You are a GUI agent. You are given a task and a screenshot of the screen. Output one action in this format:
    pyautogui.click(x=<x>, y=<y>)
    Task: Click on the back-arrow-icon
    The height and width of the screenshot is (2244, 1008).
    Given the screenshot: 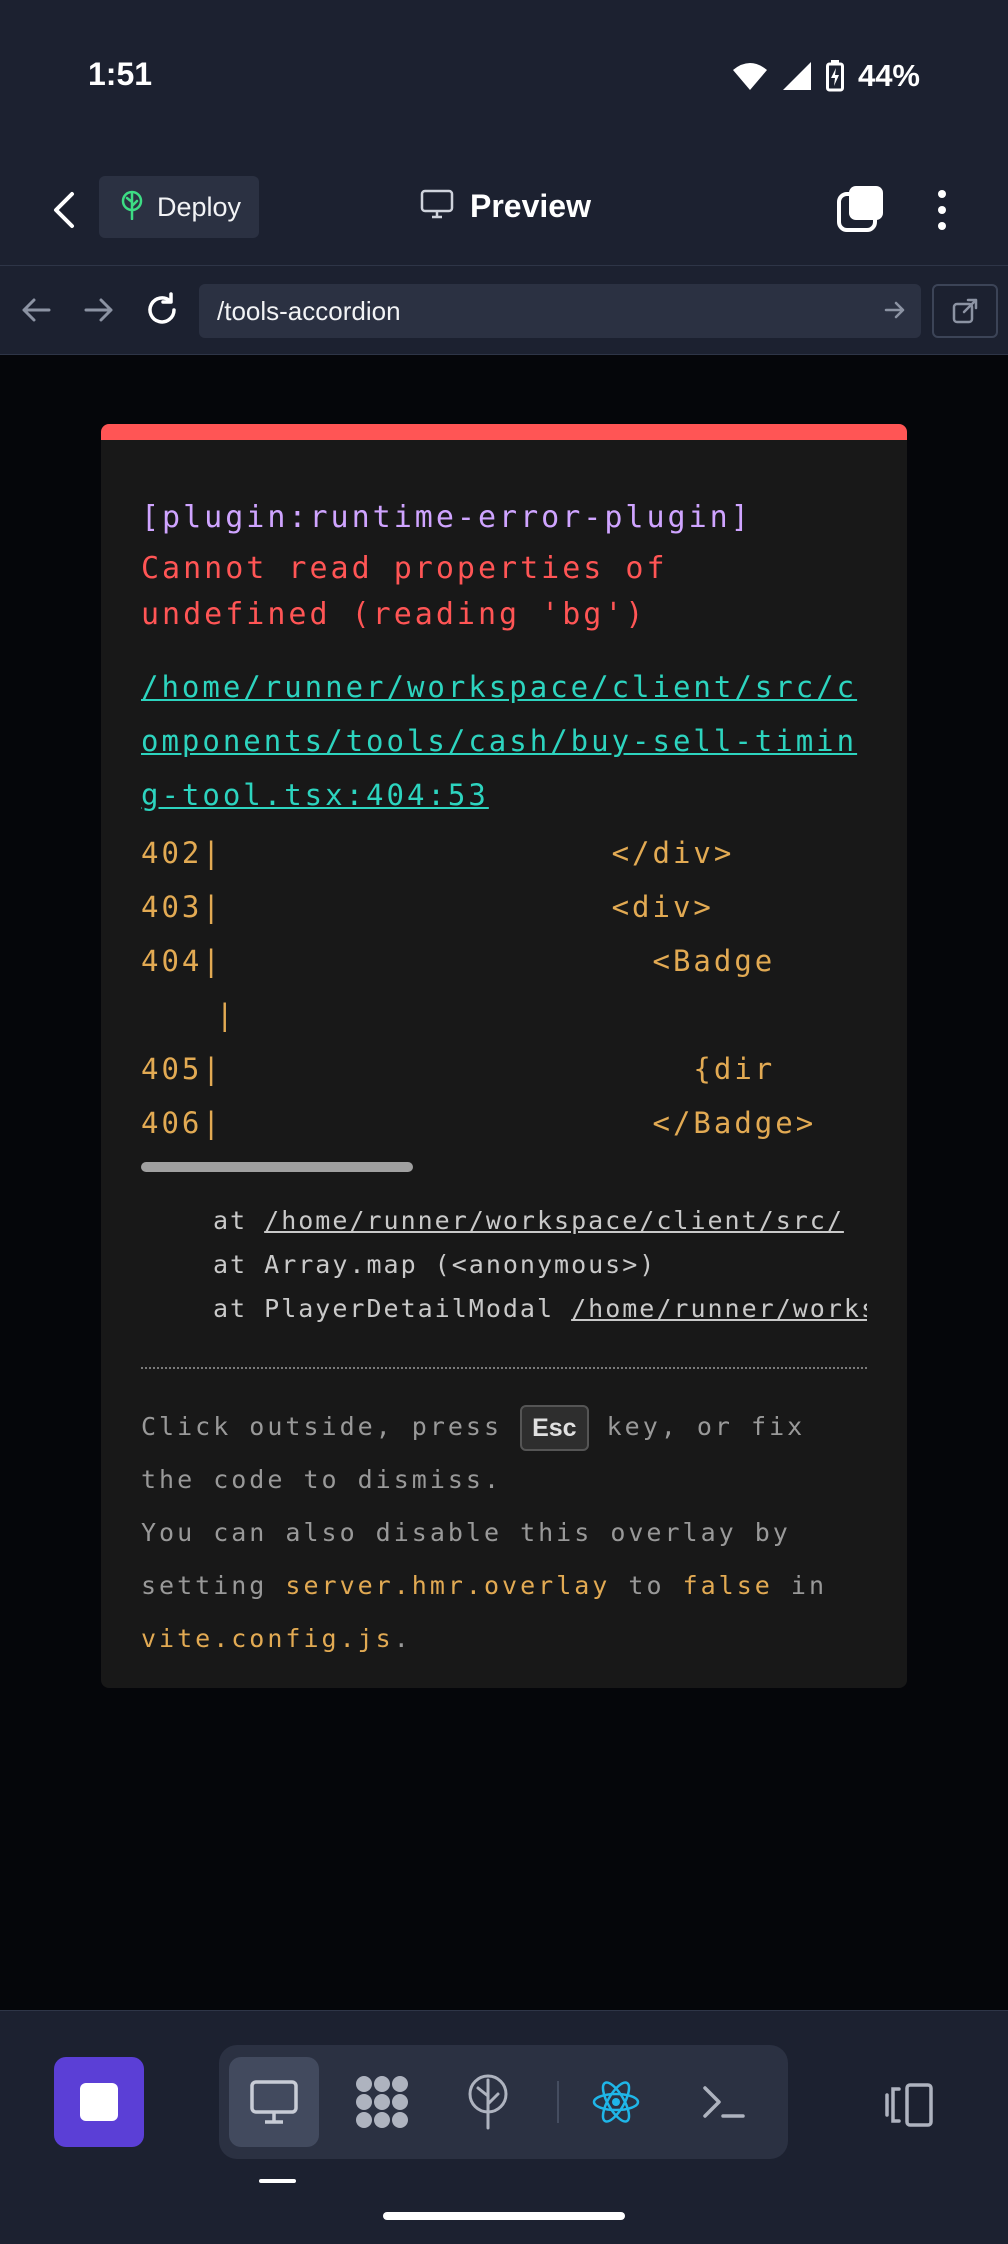 What is the action you would take?
    pyautogui.click(x=64, y=210)
    